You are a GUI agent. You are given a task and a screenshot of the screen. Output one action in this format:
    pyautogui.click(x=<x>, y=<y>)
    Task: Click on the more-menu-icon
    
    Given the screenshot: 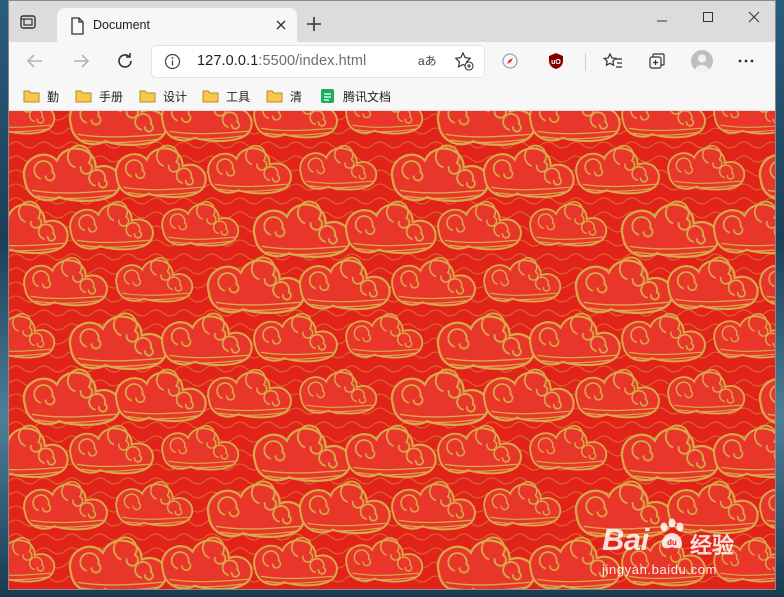 What is the action you would take?
    pyautogui.click(x=746, y=61)
    